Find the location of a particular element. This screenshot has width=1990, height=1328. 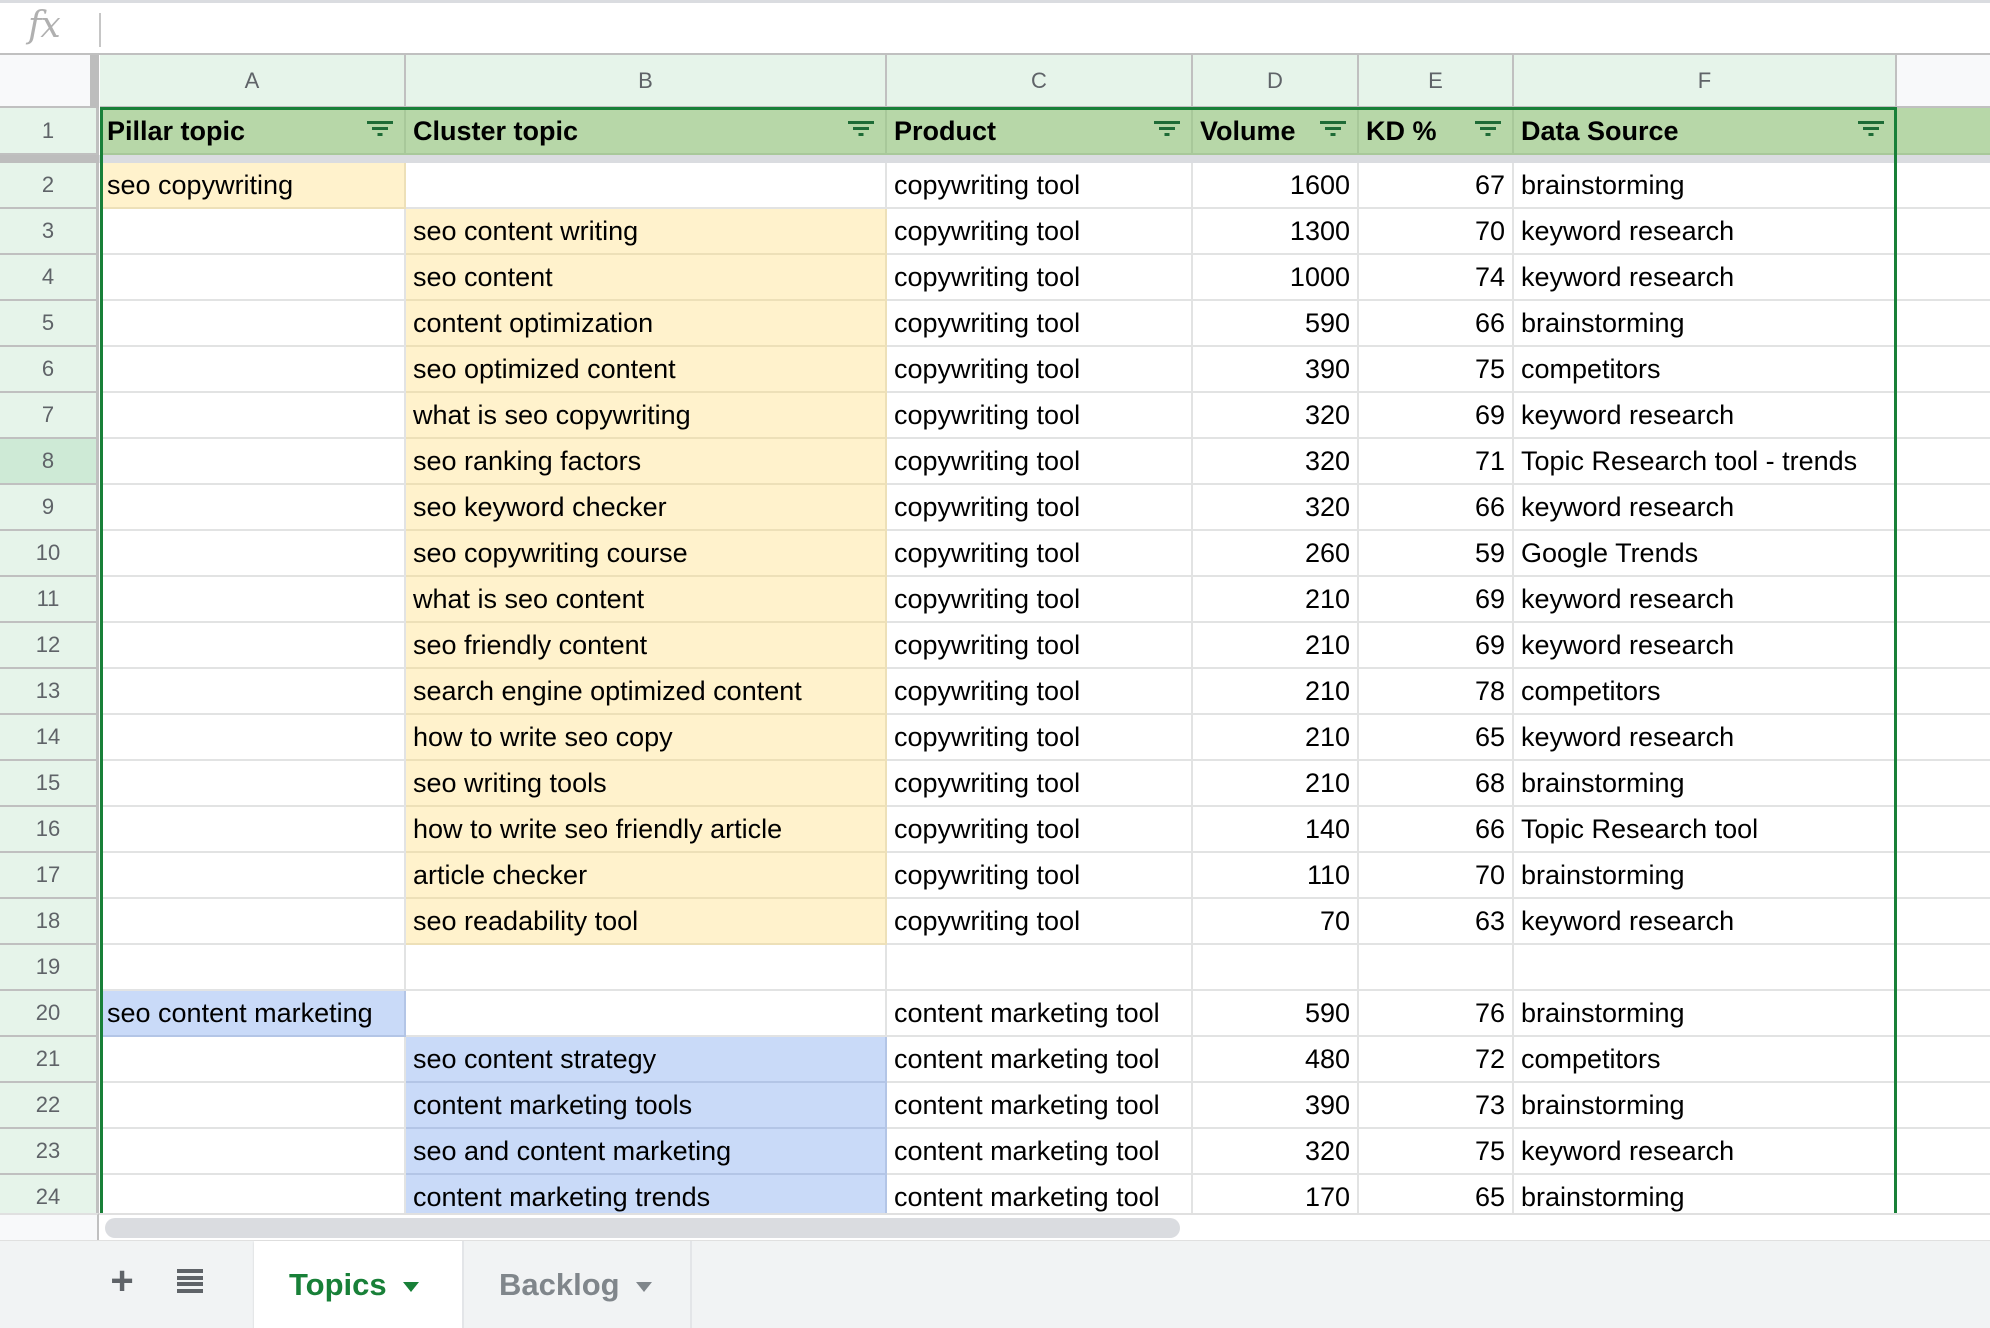

cell-c20: content marketing tool is located at coordinates (1040, 1014).